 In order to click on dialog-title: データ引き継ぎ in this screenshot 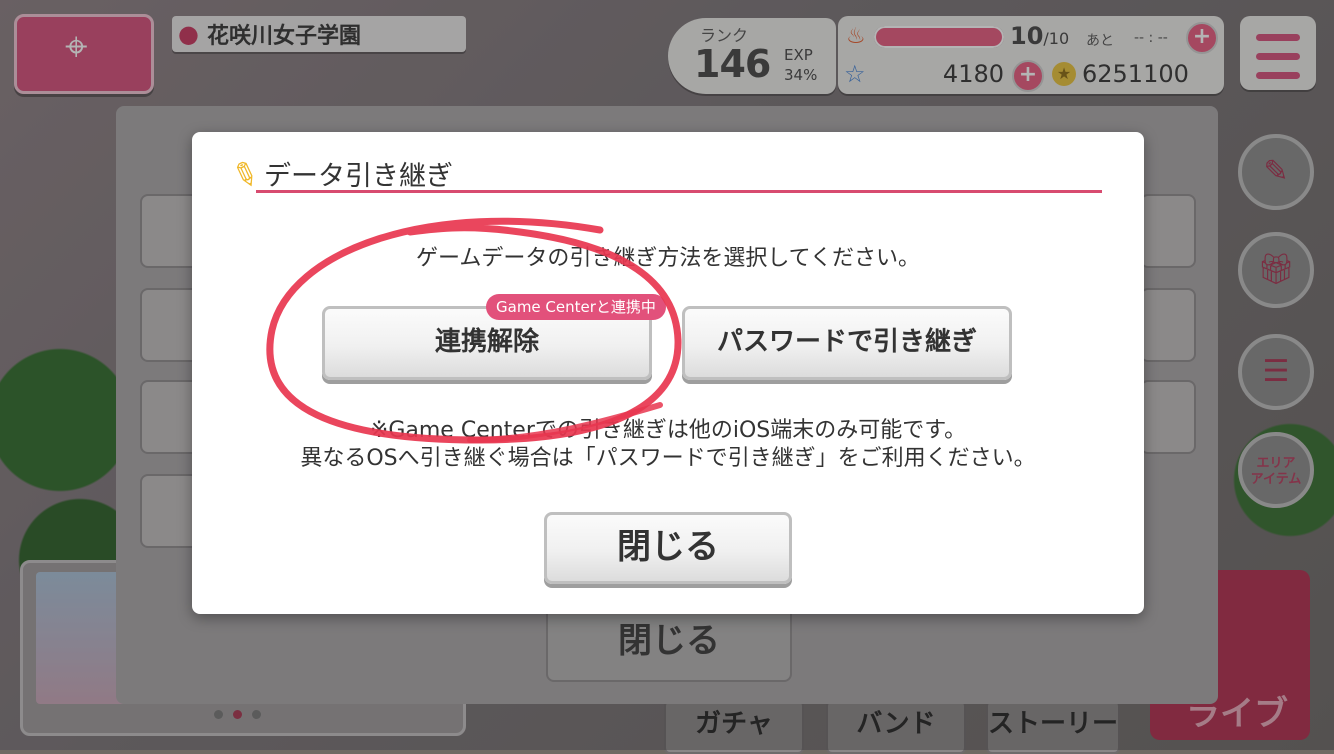, I will do `click(358, 176)`.